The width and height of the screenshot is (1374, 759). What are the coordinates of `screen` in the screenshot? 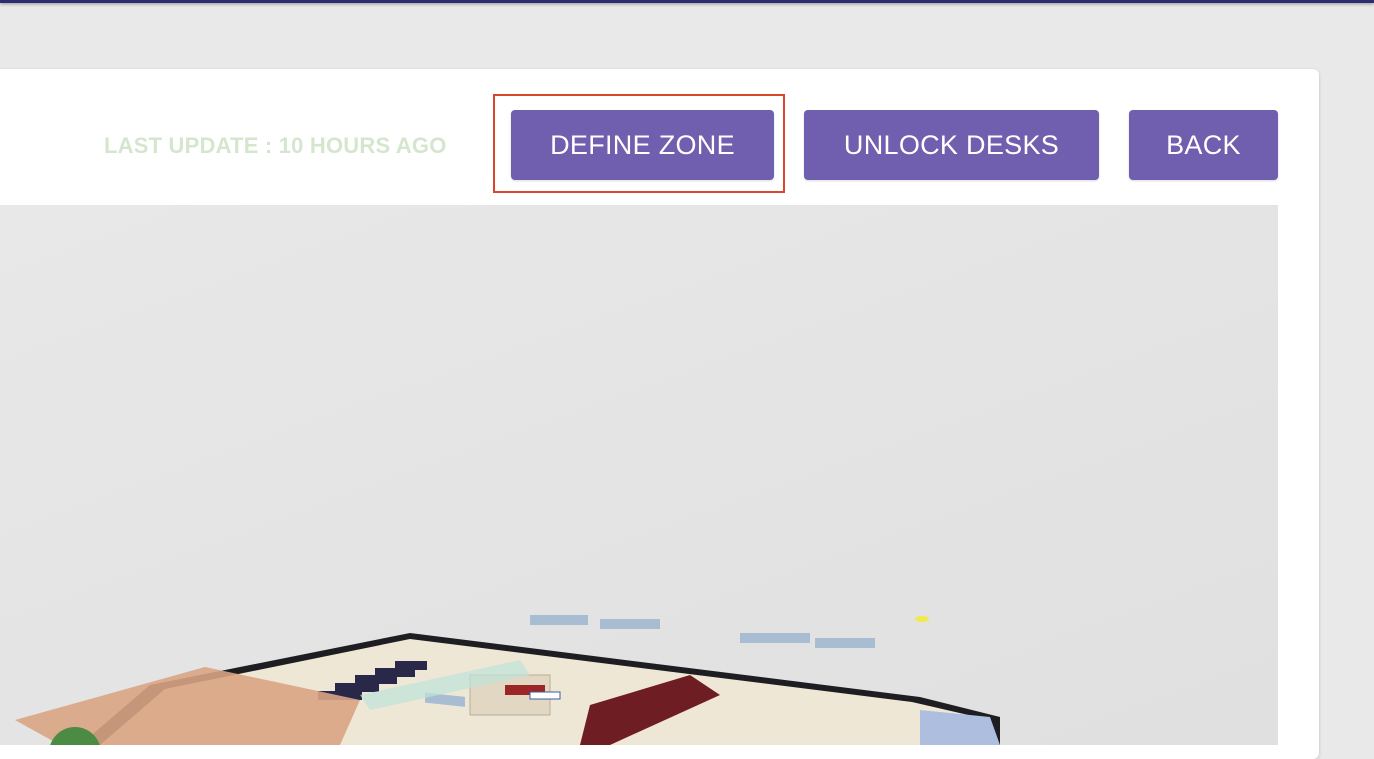 It's located at (545, 695).